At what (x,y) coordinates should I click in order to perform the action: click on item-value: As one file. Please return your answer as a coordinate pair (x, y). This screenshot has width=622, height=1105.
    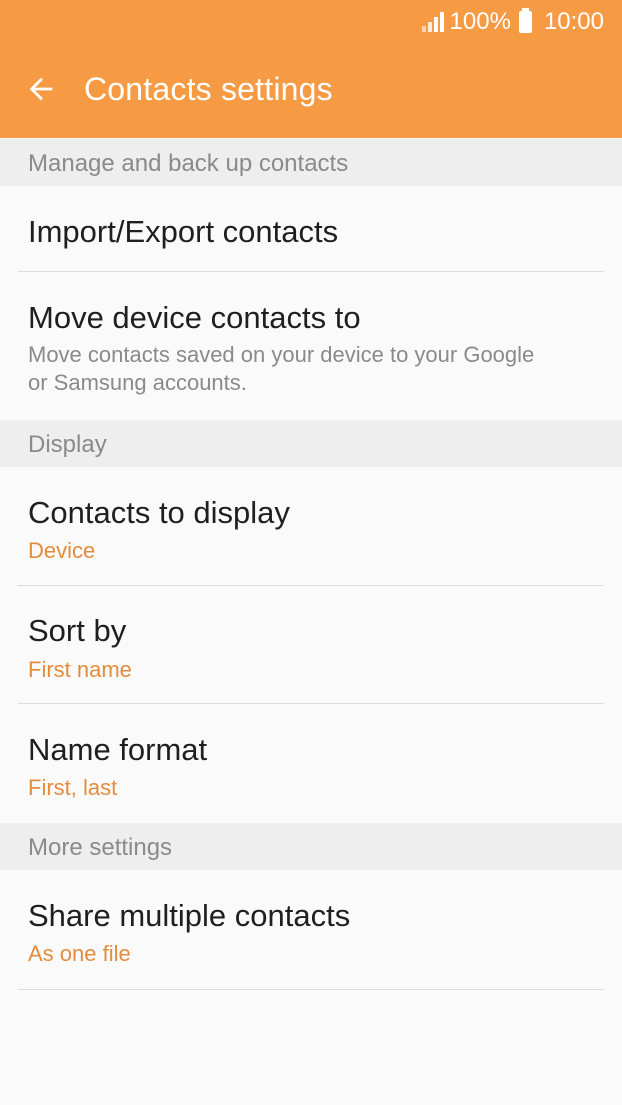
    Looking at the image, I should click on (79, 953).